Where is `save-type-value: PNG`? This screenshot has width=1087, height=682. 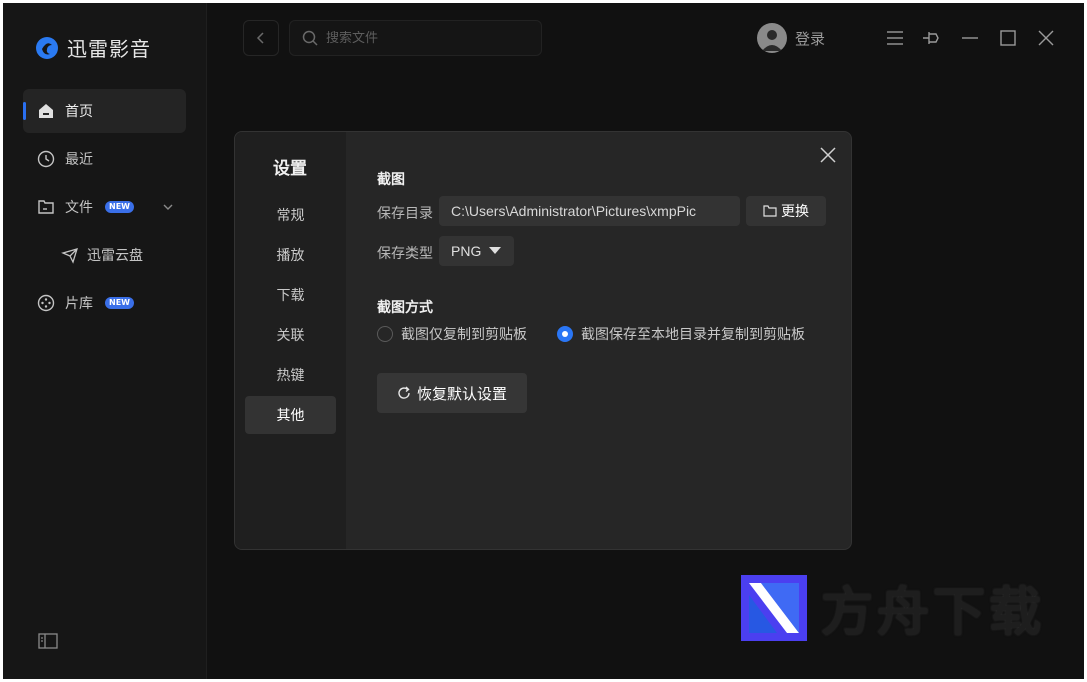 save-type-value: PNG is located at coordinates (466, 251).